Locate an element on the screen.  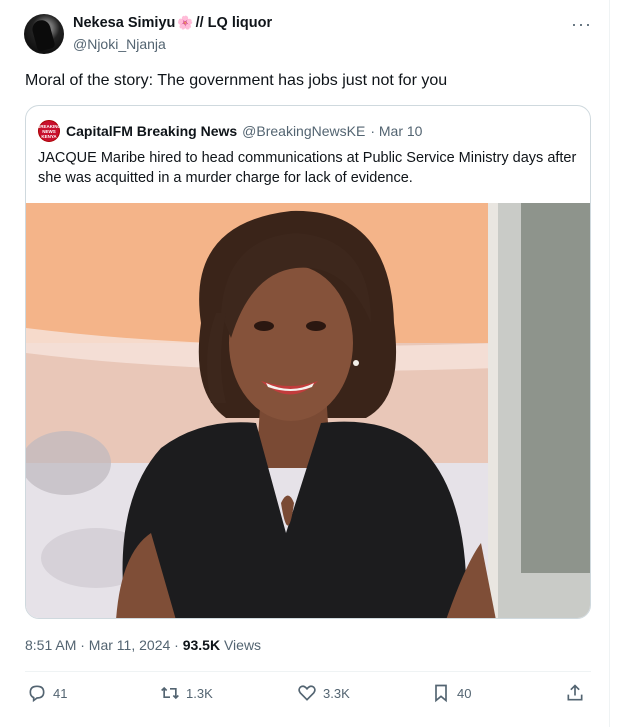
flower-emoji-icon: 🌸 is located at coordinates (185, 22).